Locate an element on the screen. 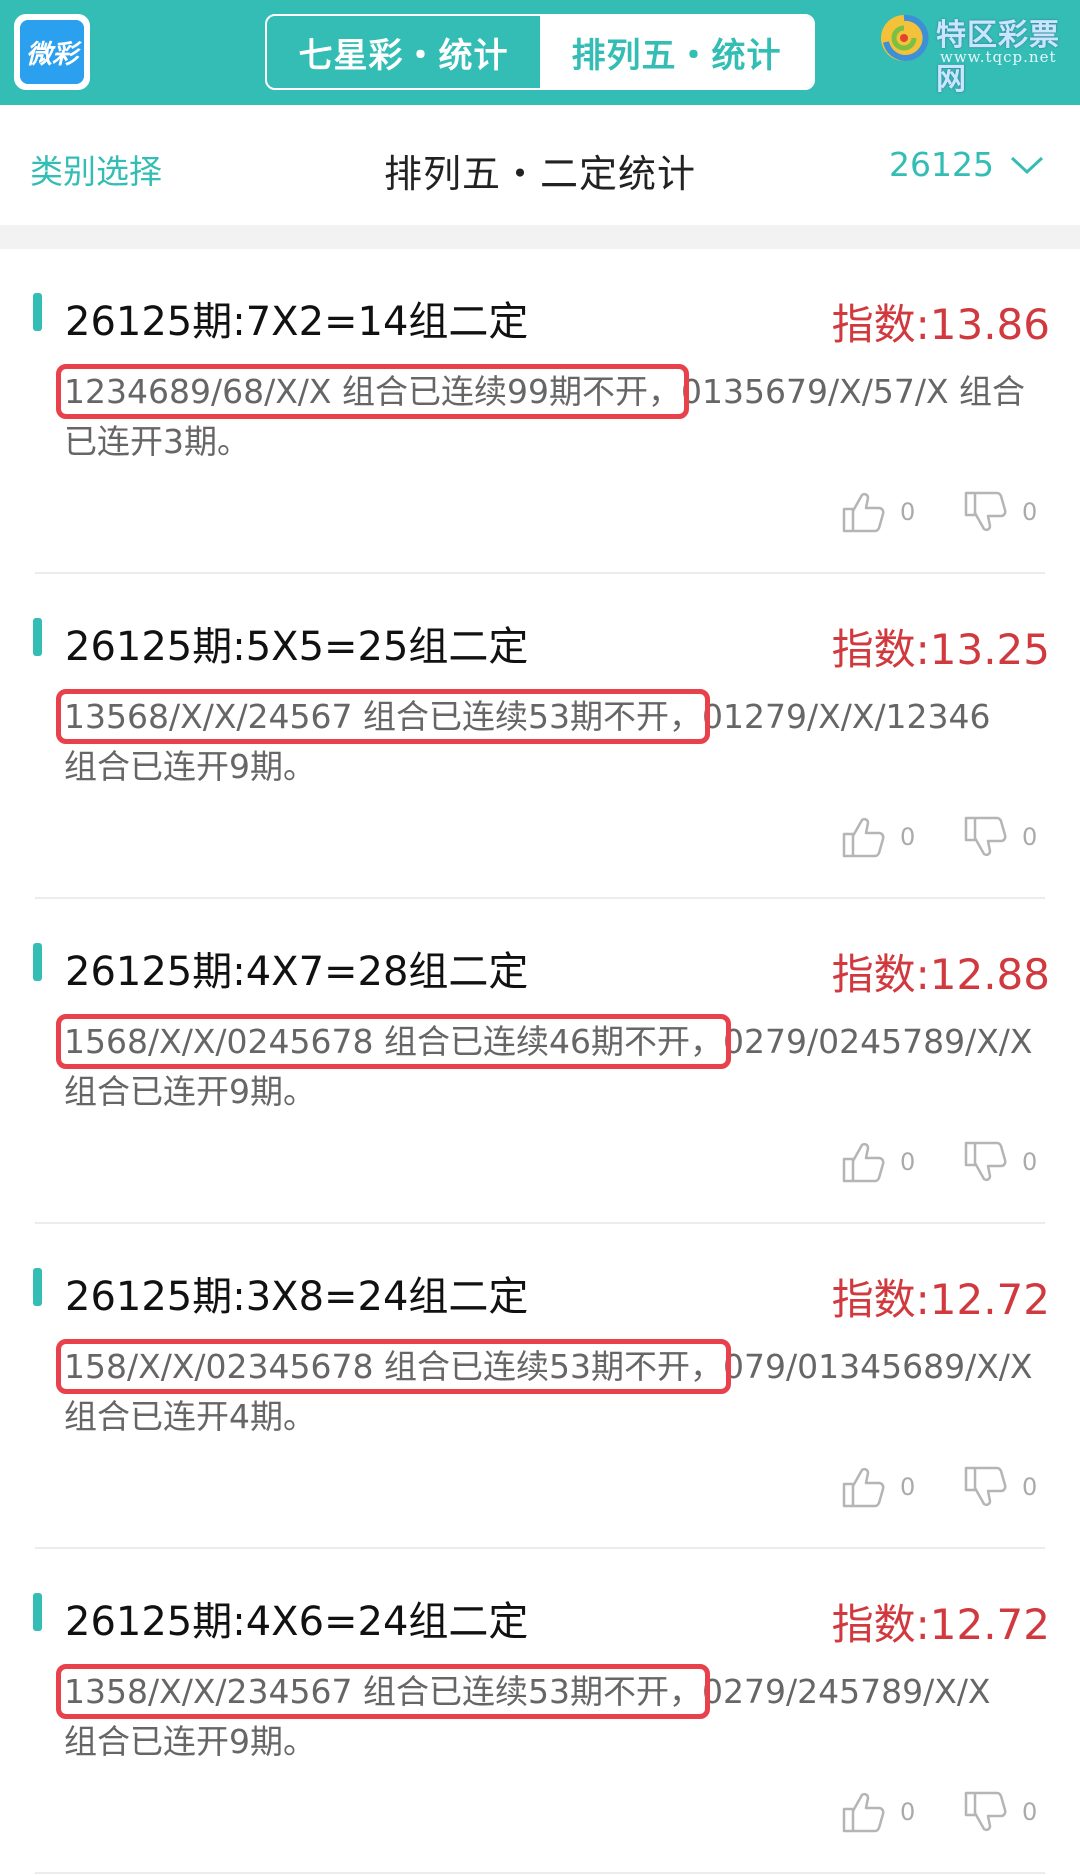  highlighted-combination: 13568/X/X/24567 组合已连续53期不开， is located at coordinates (383, 716).